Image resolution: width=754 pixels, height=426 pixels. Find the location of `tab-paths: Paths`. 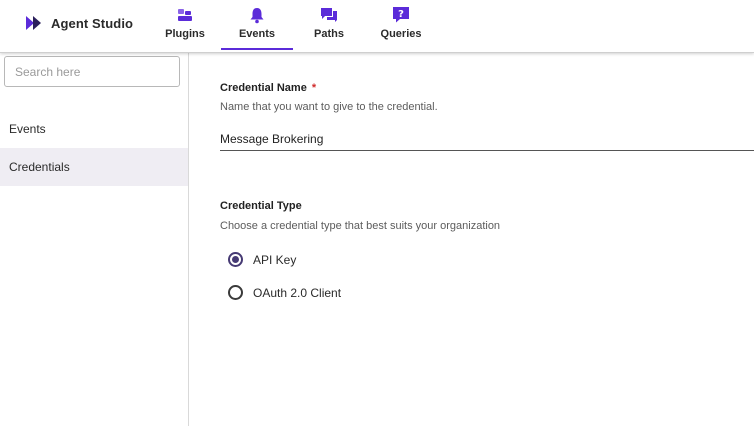

tab-paths: Paths is located at coordinates (329, 25).